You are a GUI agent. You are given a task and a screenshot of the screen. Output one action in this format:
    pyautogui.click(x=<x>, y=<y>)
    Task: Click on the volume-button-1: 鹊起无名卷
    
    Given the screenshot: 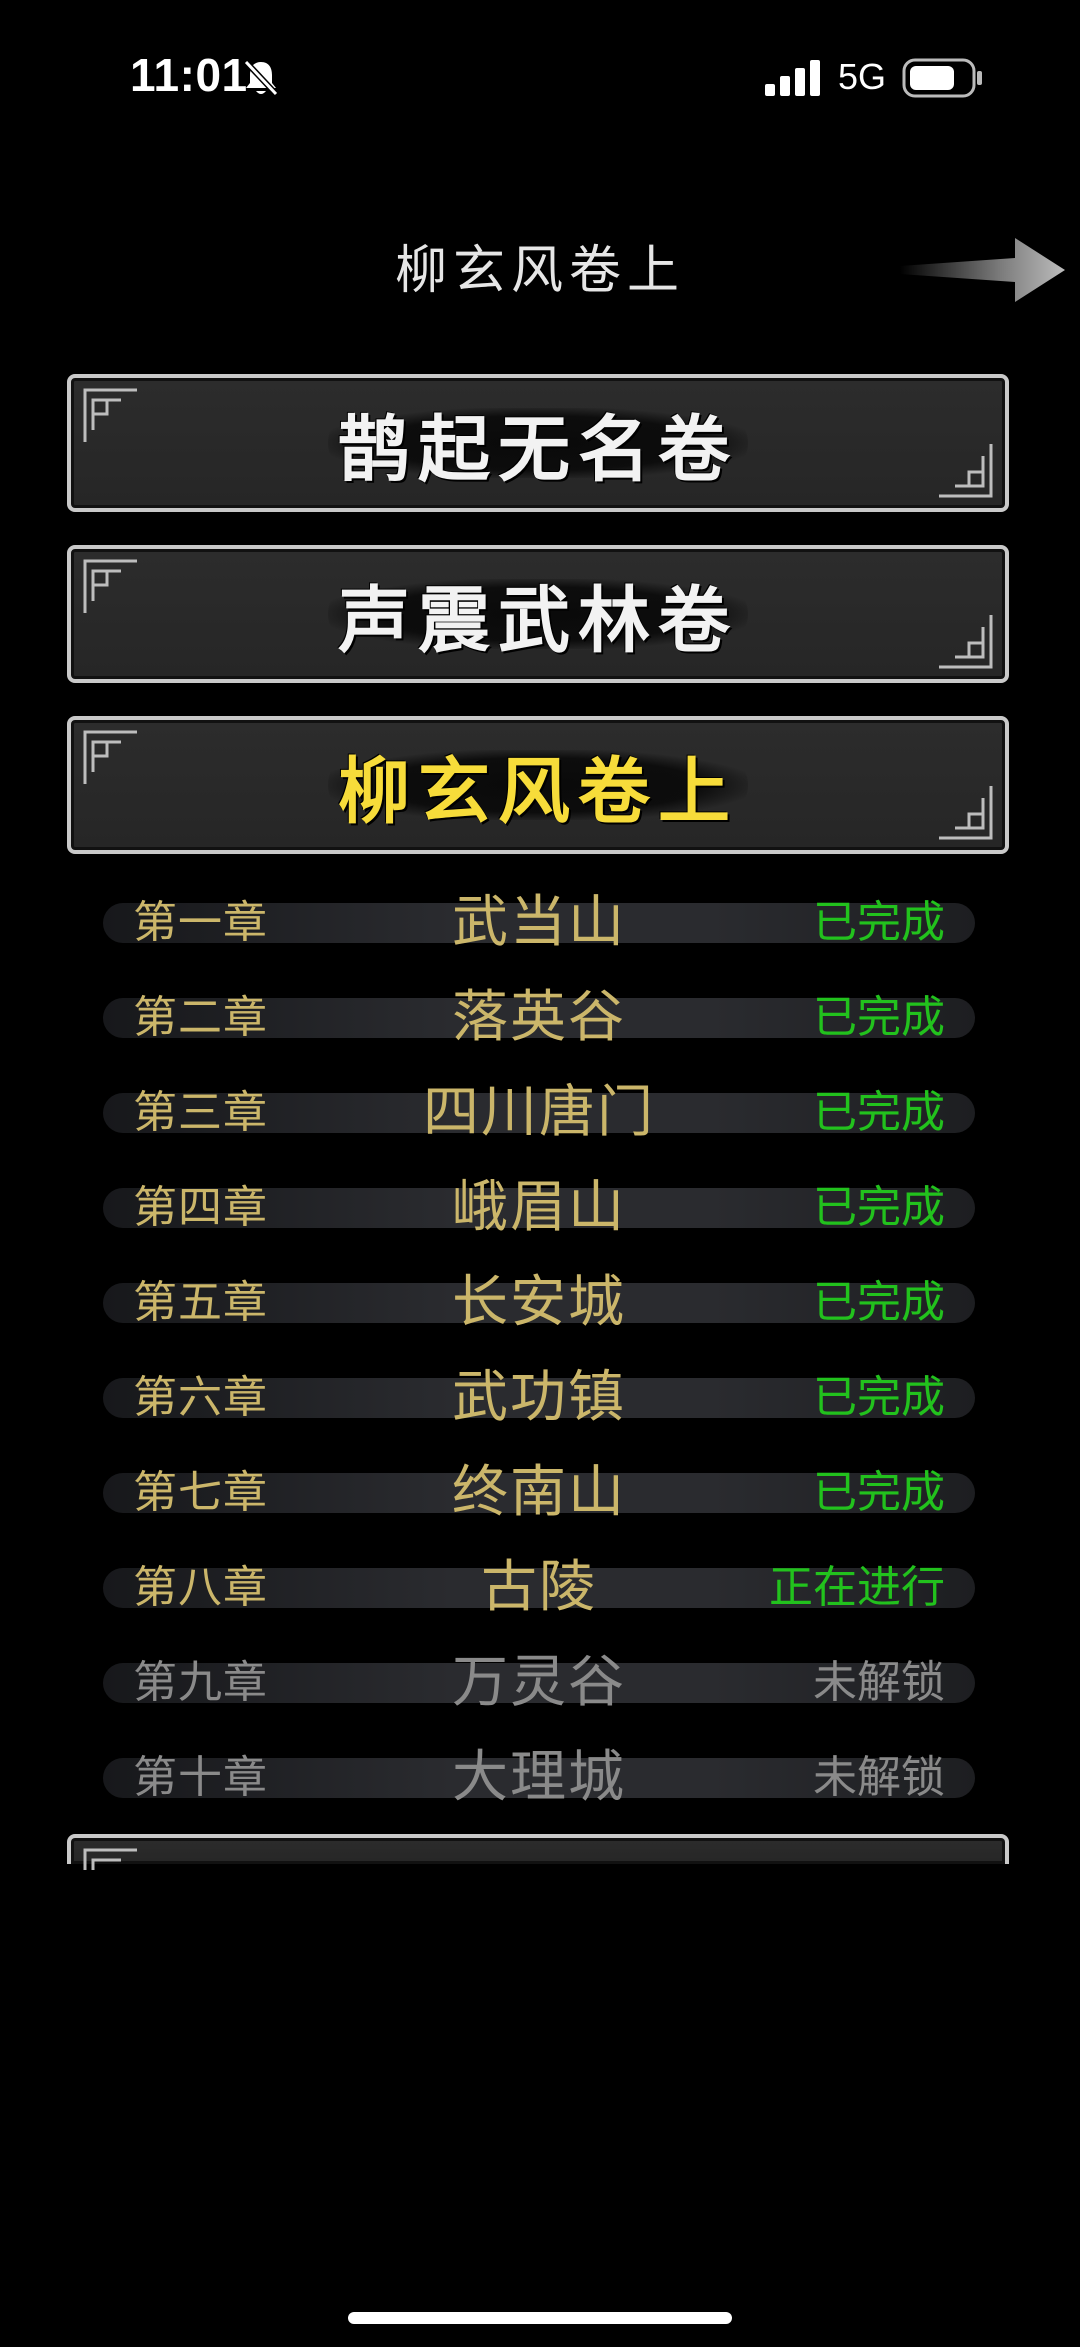 What is the action you would take?
    pyautogui.click(x=538, y=443)
    